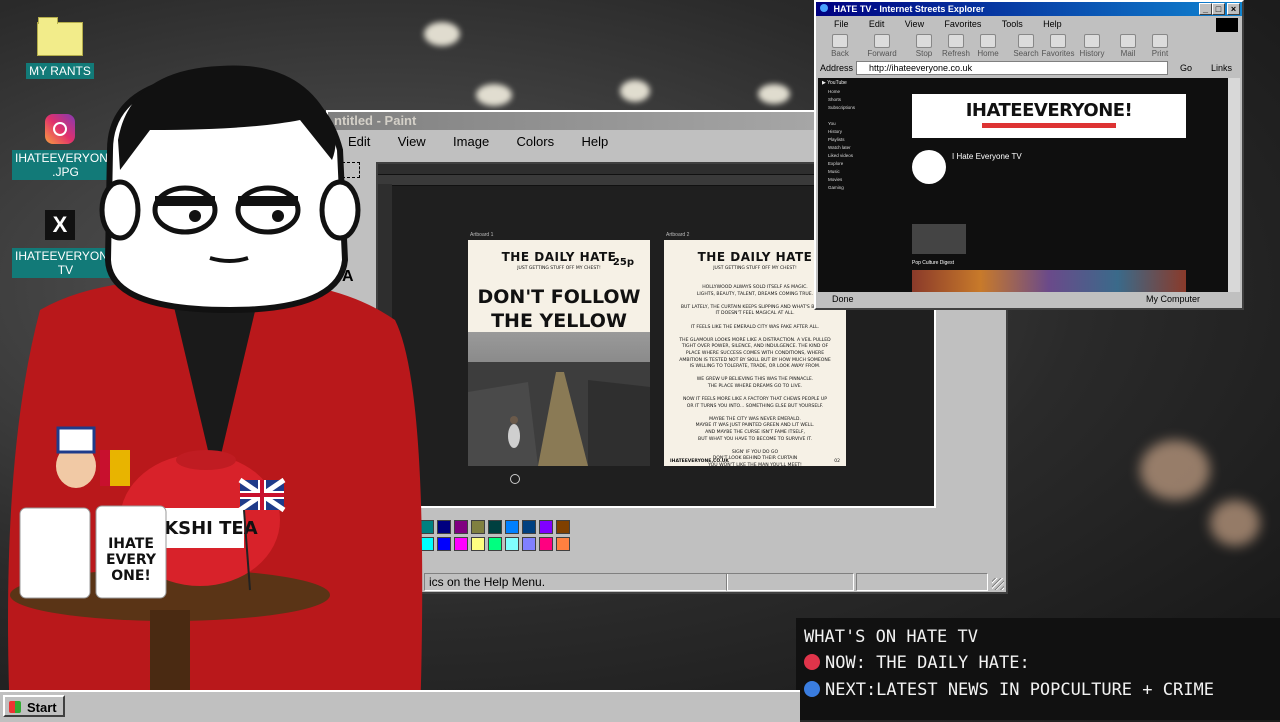  Describe the element at coordinates (824, 8) in the screenshot. I see `ie-logo-icon` at that location.